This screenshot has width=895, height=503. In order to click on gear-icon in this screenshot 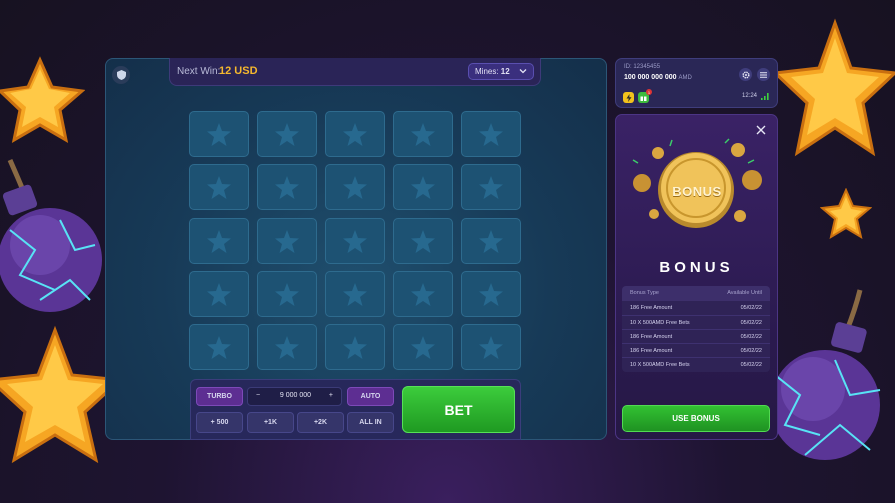, I will do `click(745, 74)`.